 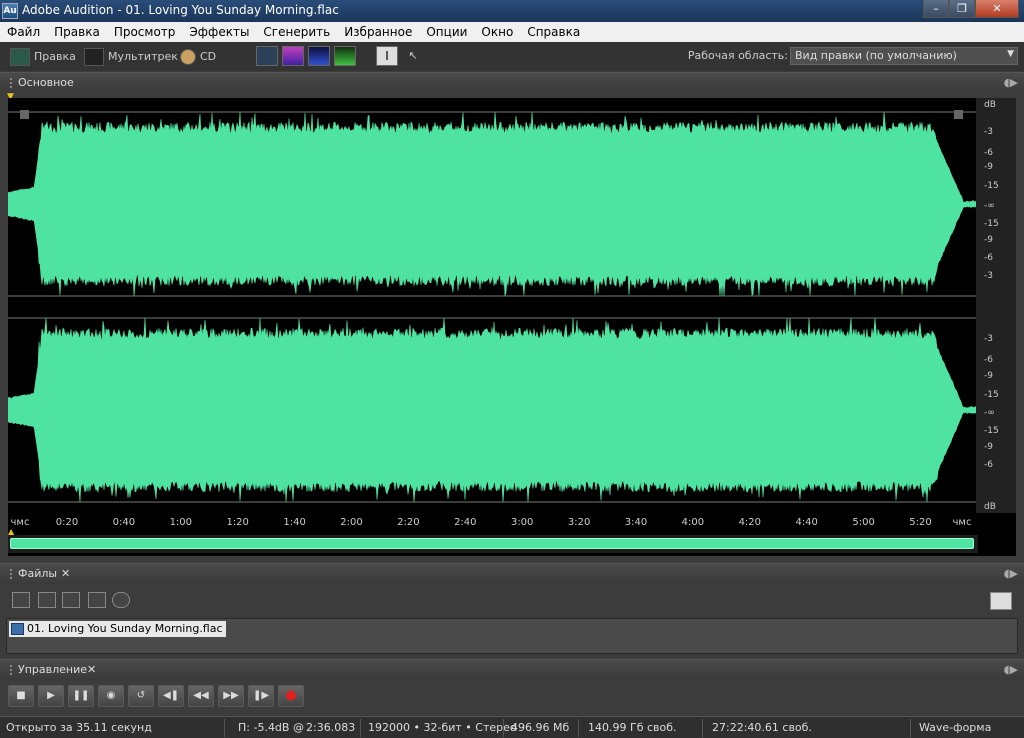 I want to click on fade-out-handle, so click(x=958, y=114).